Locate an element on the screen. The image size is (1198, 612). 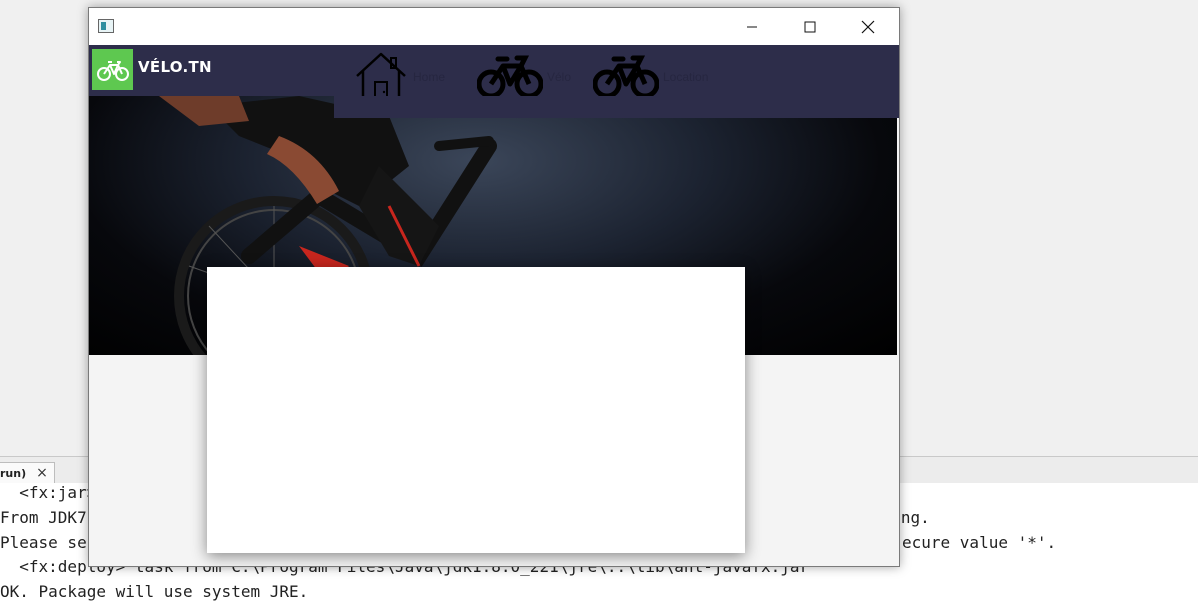
bicycle-logo-icon is located at coordinates (112, 70).